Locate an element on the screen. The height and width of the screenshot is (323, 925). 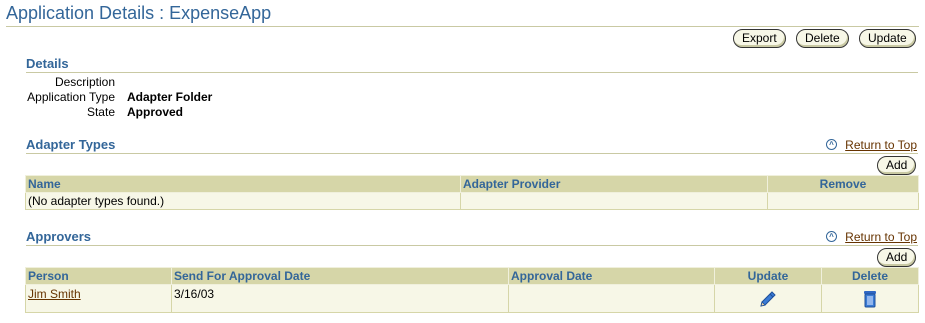
empty-message: (No adapter types found.) is located at coordinates (243, 201).